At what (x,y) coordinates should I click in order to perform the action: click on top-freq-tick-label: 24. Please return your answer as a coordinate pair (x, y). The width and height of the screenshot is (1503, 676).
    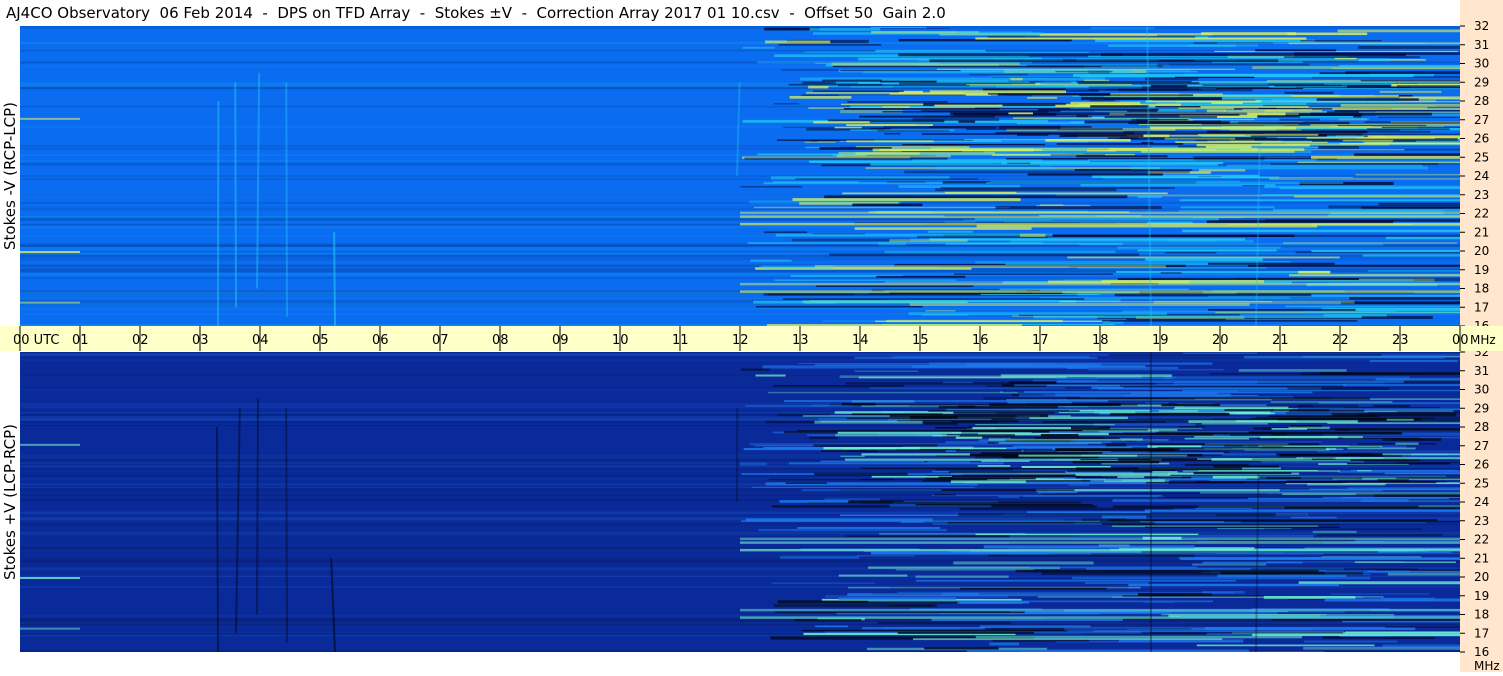
    Looking at the image, I should click on (1481, 176).